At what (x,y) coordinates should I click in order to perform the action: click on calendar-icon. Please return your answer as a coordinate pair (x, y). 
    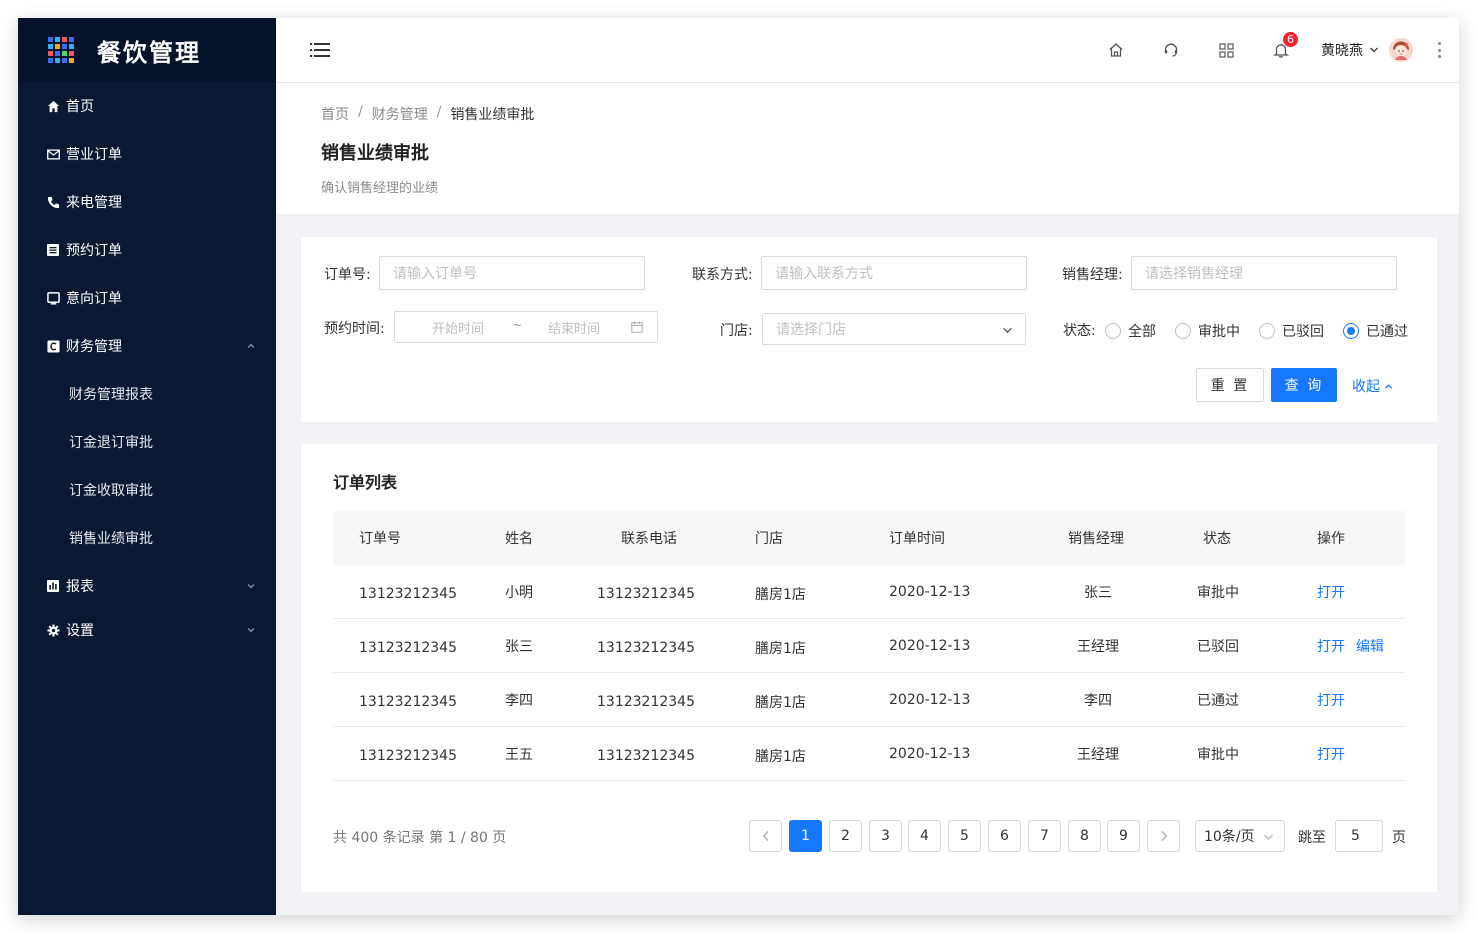
    Looking at the image, I should click on (637, 327).